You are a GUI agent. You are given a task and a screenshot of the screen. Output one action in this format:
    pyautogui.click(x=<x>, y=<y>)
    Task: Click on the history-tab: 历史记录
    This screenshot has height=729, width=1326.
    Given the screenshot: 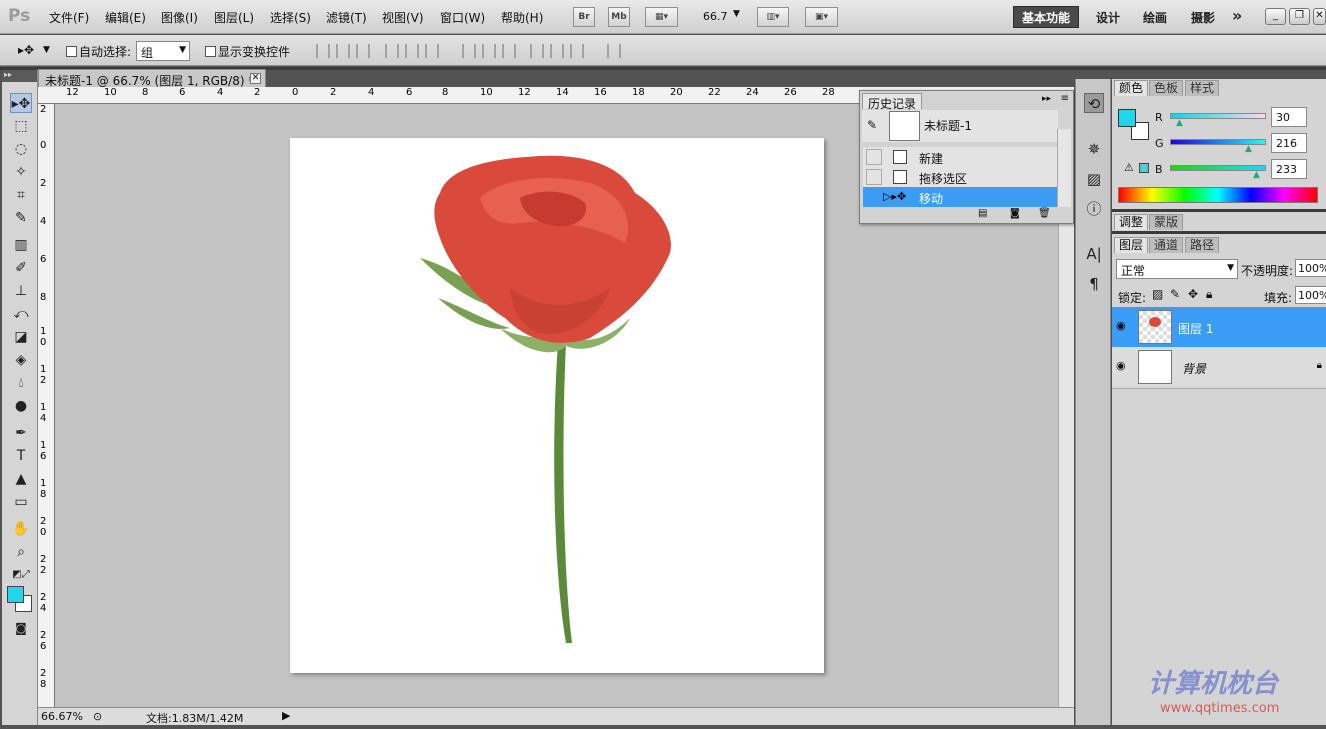 What is the action you would take?
    pyautogui.click(x=892, y=102)
    